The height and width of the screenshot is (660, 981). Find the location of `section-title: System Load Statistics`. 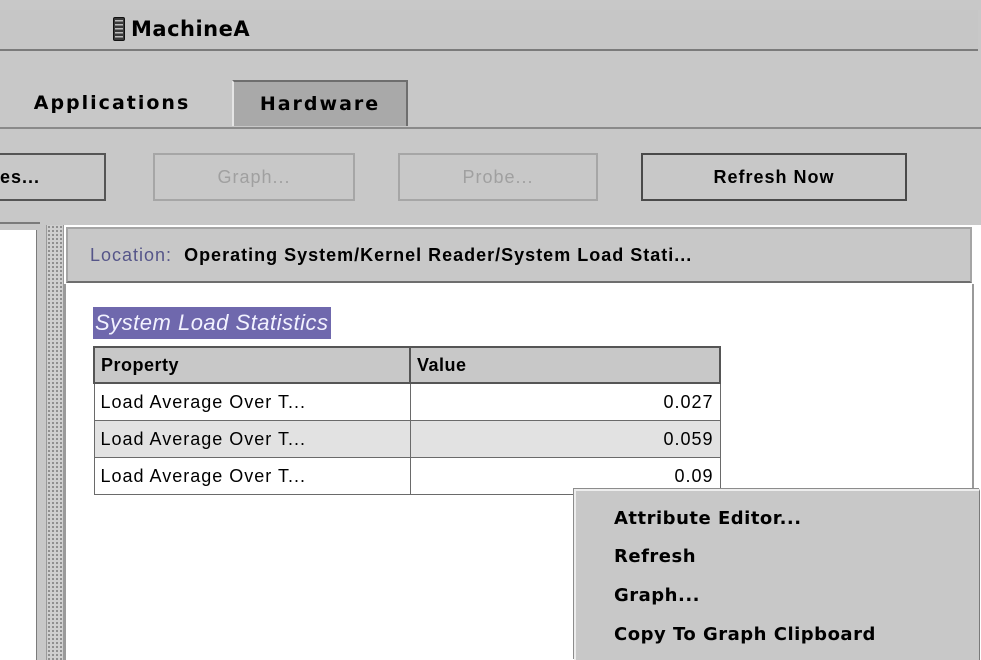

section-title: System Load Statistics is located at coordinates (212, 323).